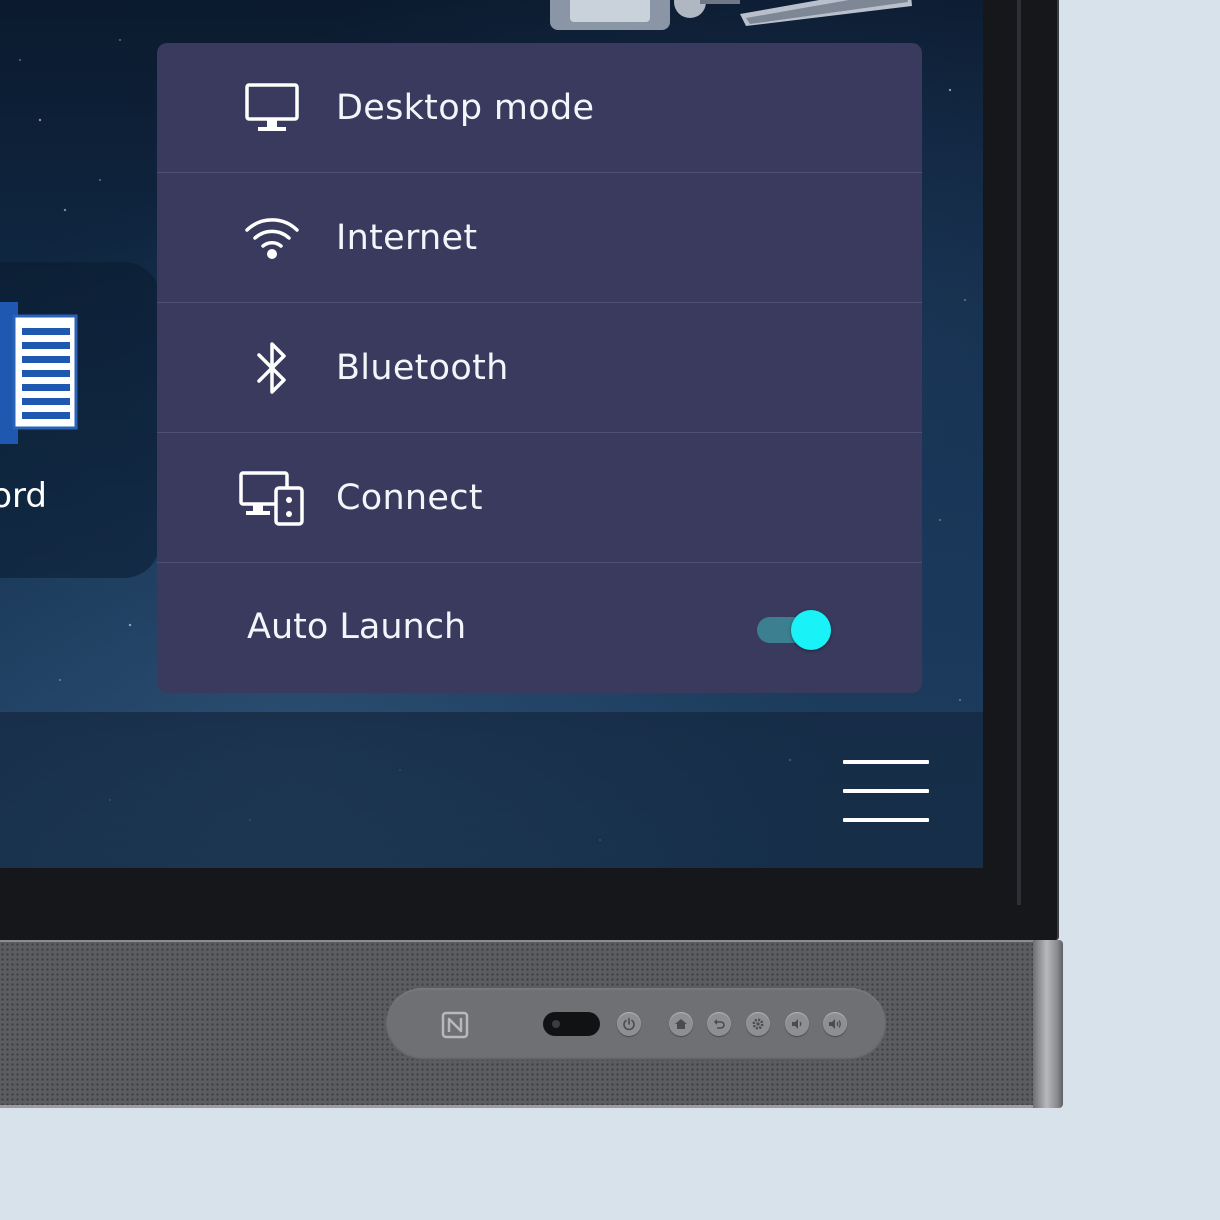  I want to click on menu-item-internet: Internet, so click(539, 238).